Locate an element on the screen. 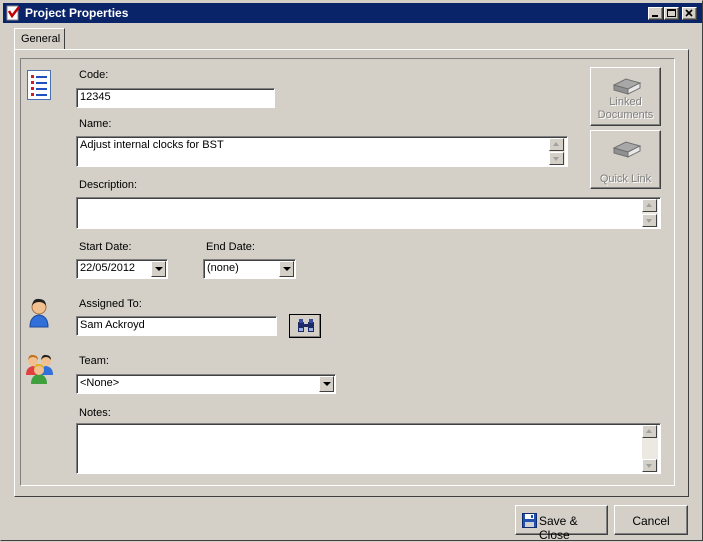 The image size is (703, 542). code-value: 12345 is located at coordinates (95, 97).